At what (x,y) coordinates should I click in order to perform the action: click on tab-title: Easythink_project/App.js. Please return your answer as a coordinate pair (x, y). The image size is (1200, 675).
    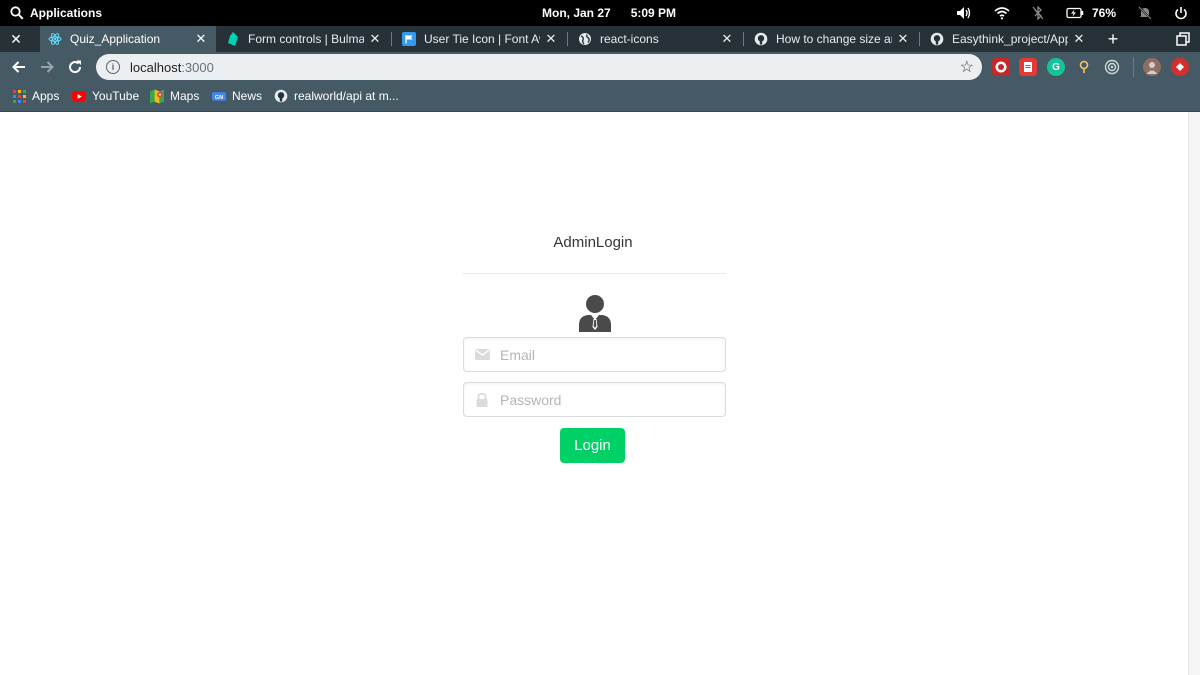
    Looking at the image, I should click on (1010, 39).